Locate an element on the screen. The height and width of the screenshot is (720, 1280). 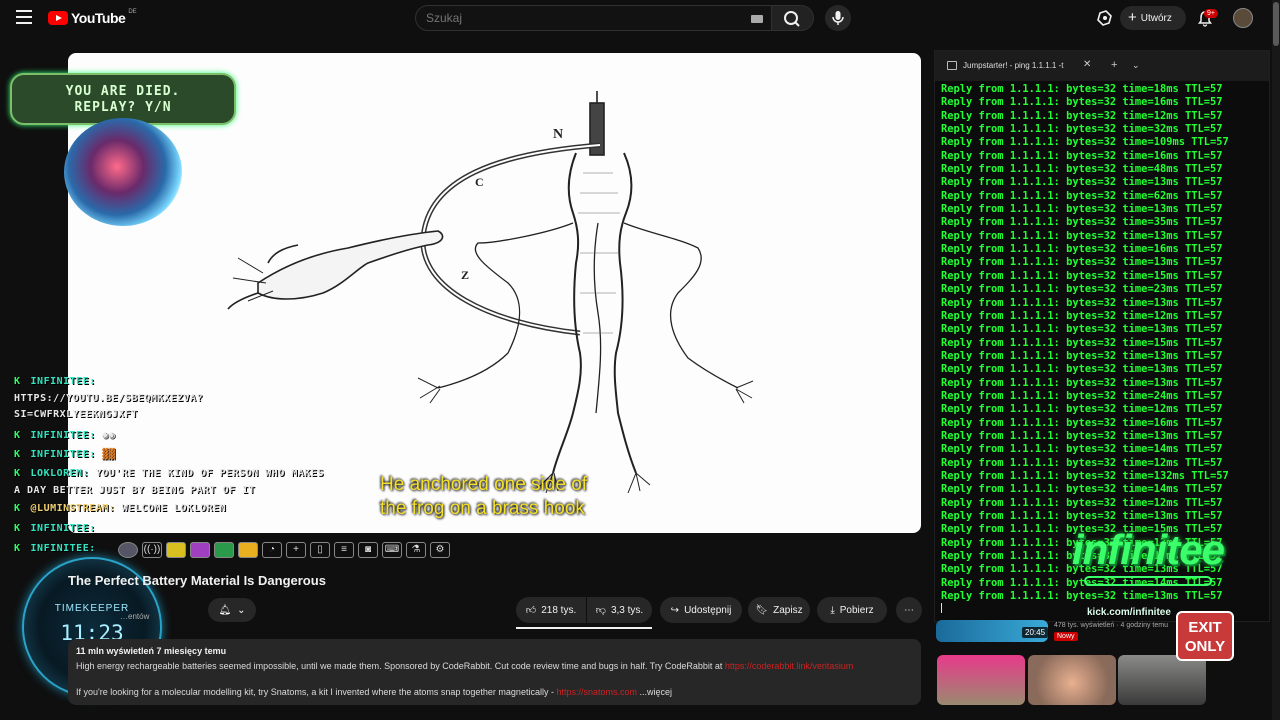
youtube-play-icon is located at coordinates (58, 18).